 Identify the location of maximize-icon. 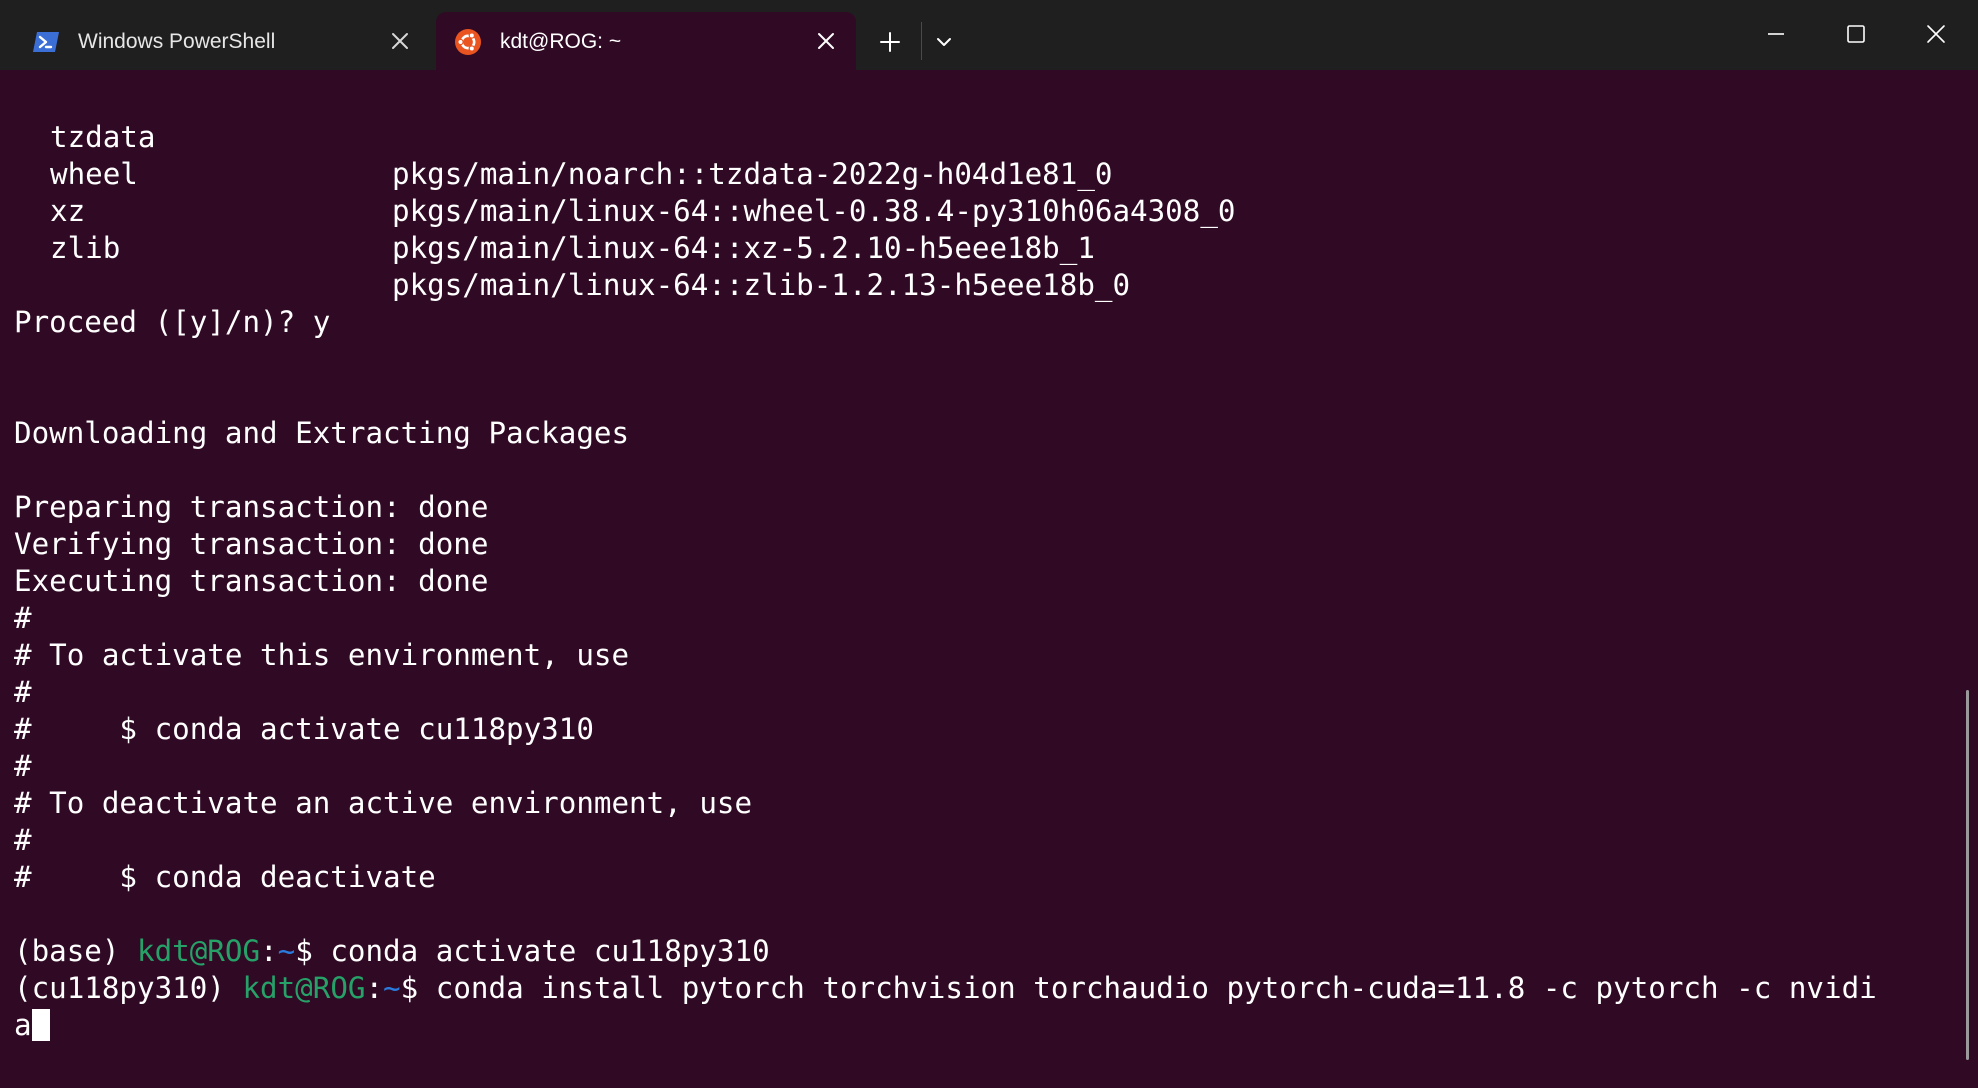
(1856, 34).